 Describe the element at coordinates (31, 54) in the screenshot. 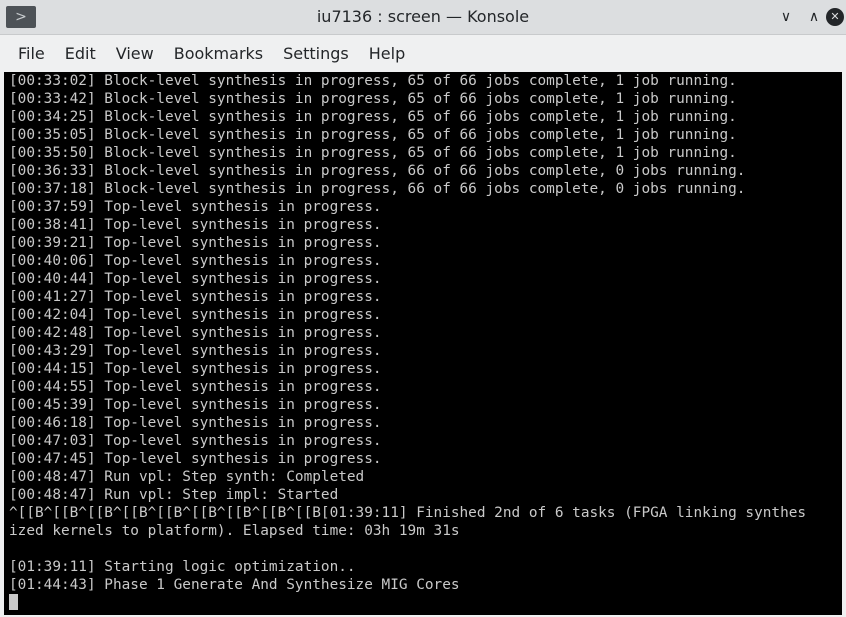

I see `menu-file: File` at that location.